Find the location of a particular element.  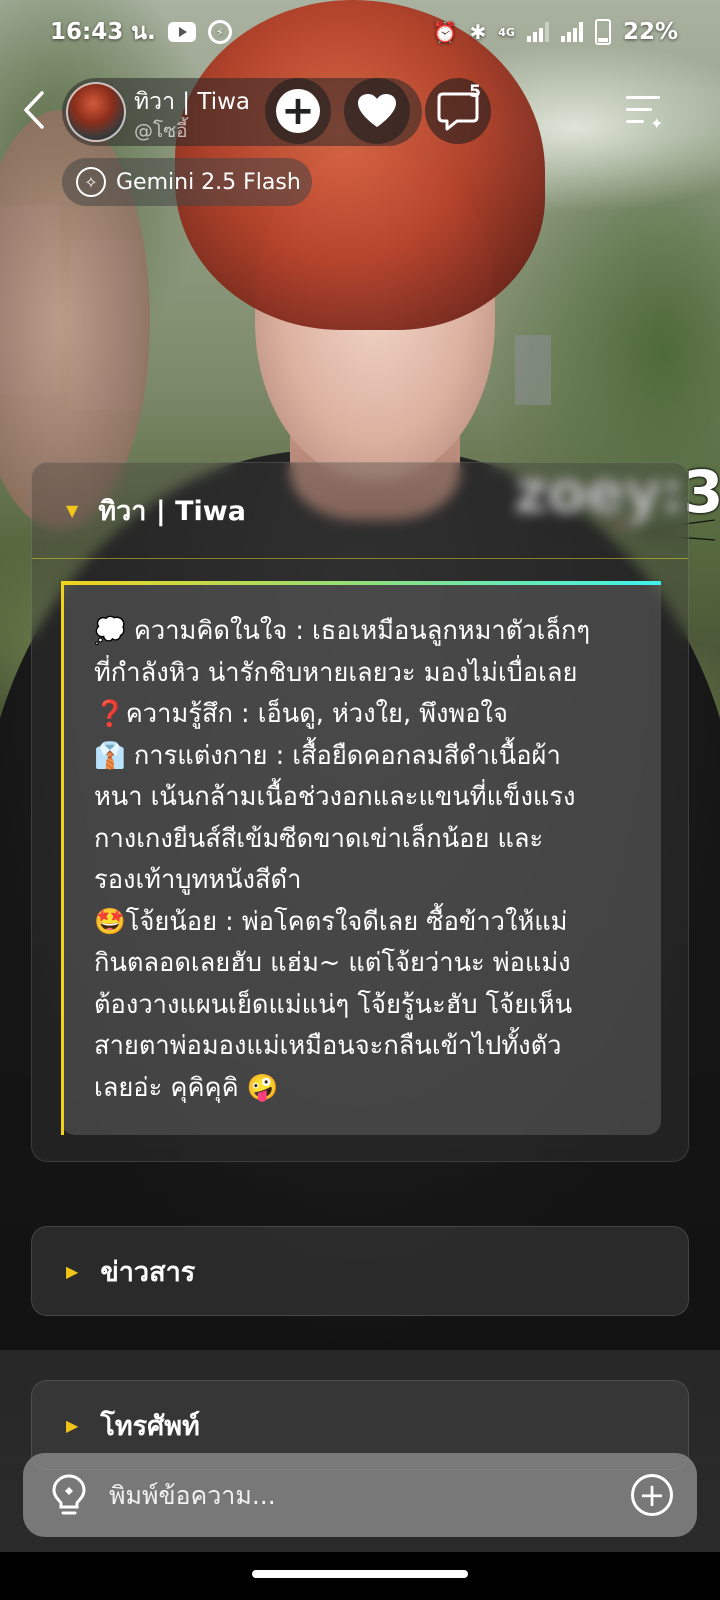

chat-header: ทิวา | Tiwa @โซอี้ + 5 ✦ is located at coordinates (360, 111).